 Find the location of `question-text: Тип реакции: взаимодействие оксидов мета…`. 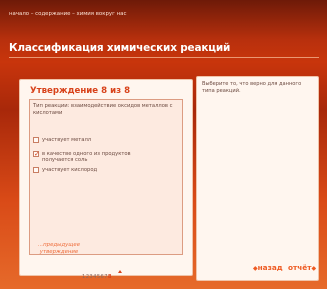

question-text: Тип реакции: взаимодействие оксидов мета… is located at coordinates (103, 109).